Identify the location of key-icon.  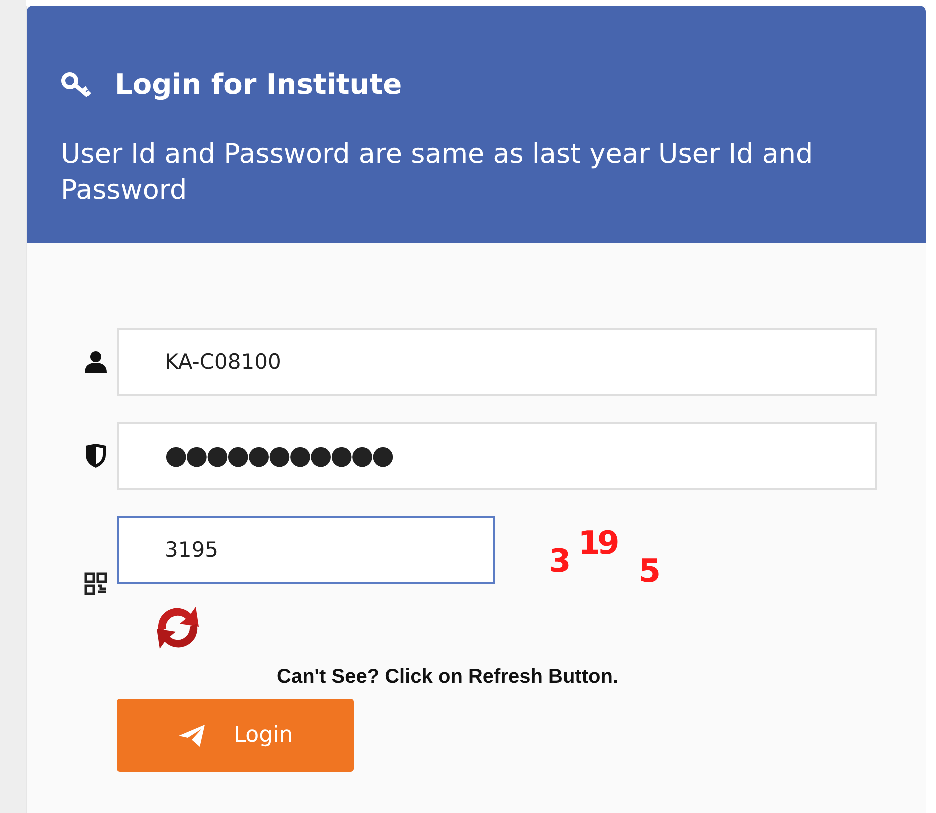
(77, 85).